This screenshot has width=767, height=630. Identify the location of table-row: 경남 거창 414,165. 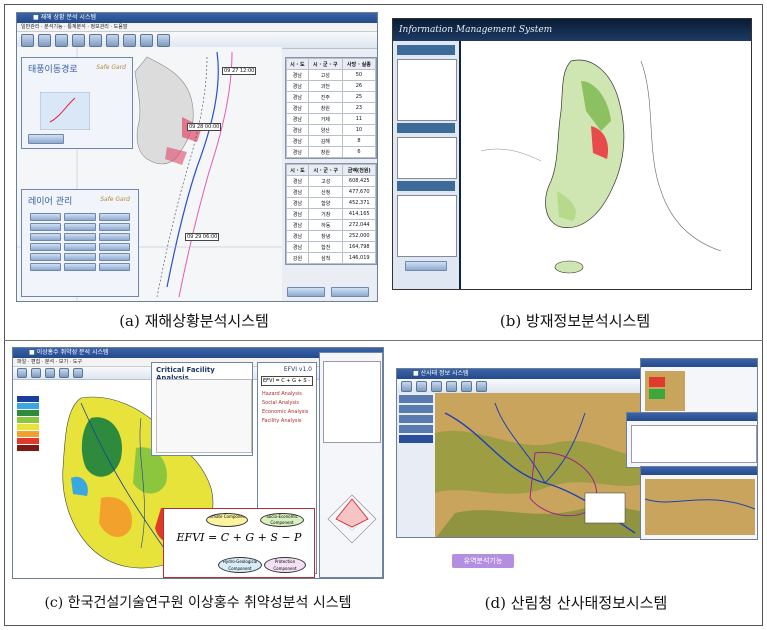
(331, 214).